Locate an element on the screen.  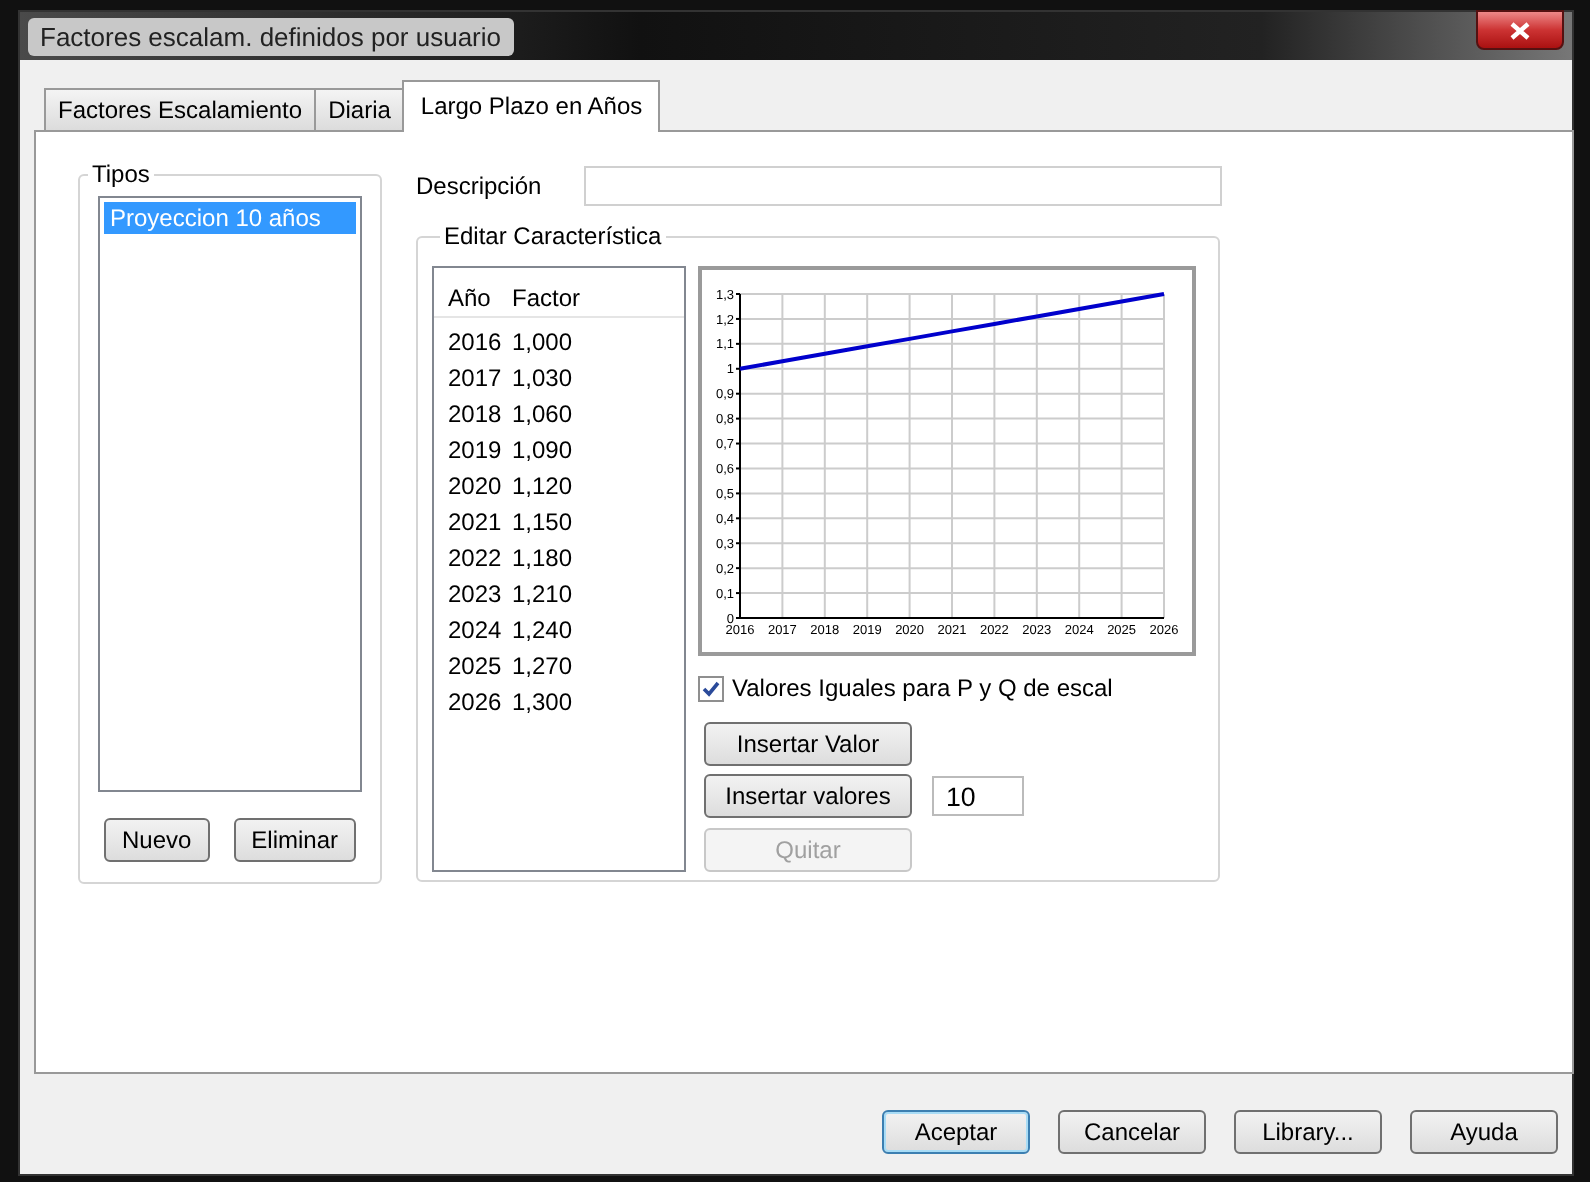
table-cell-text: 2017 is located at coordinates (476, 378).